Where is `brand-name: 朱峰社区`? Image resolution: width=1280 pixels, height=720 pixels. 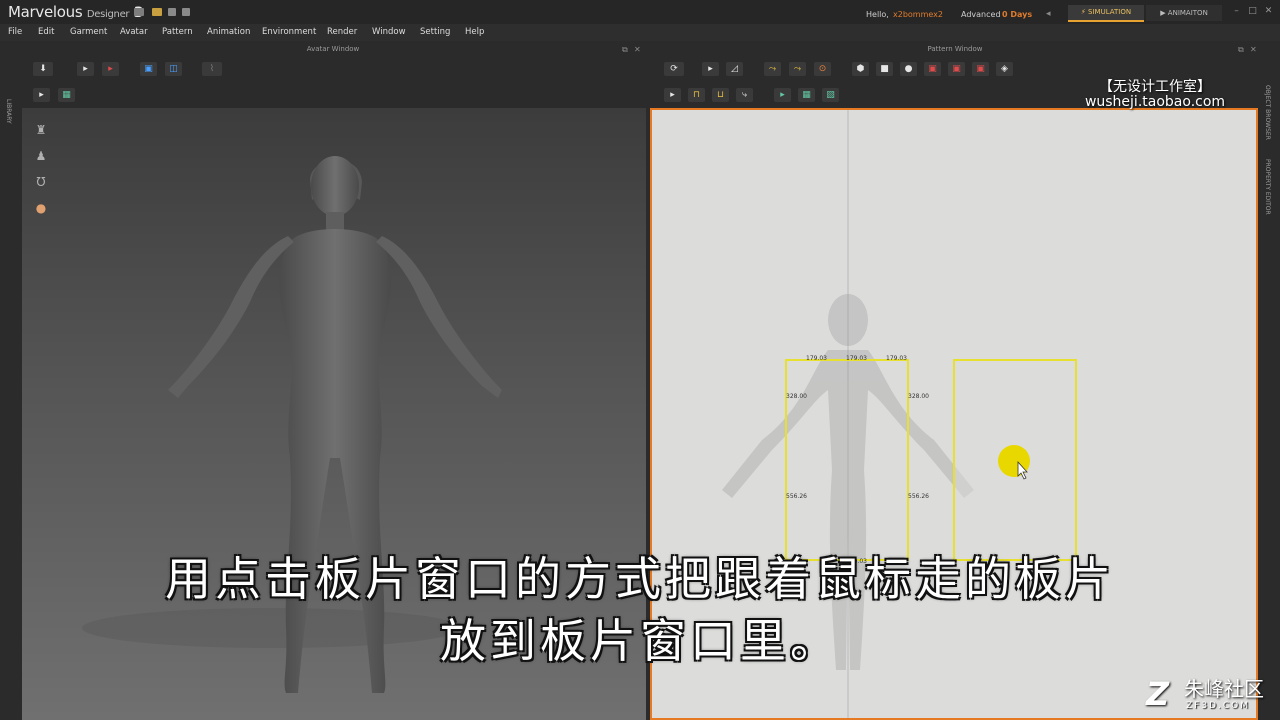 brand-name: 朱峰社区 is located at coordinates (1224, 689).